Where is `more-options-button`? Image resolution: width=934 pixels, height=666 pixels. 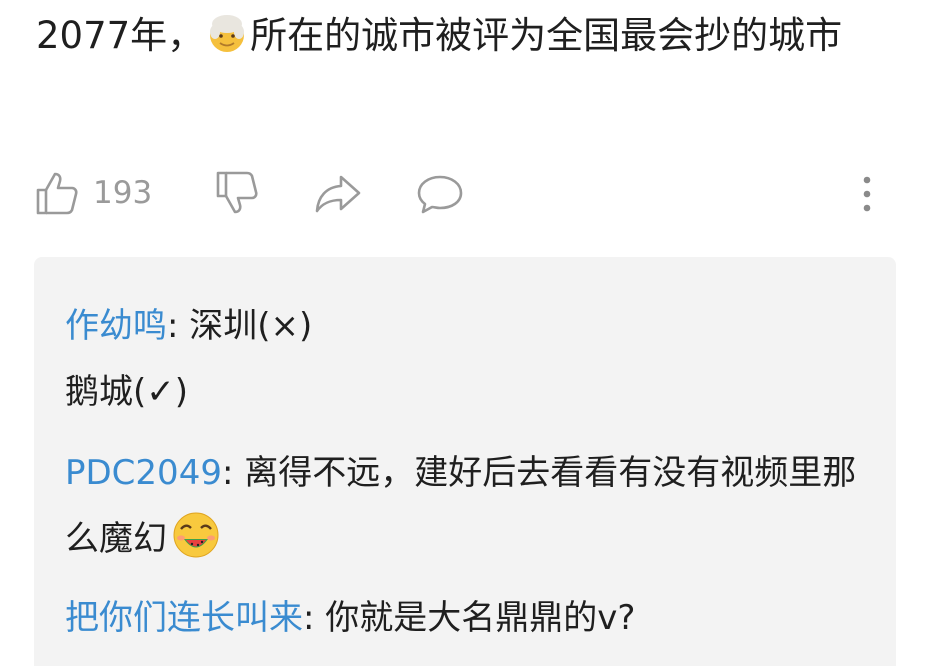 more-options-button is located at coordinates (867, 193).